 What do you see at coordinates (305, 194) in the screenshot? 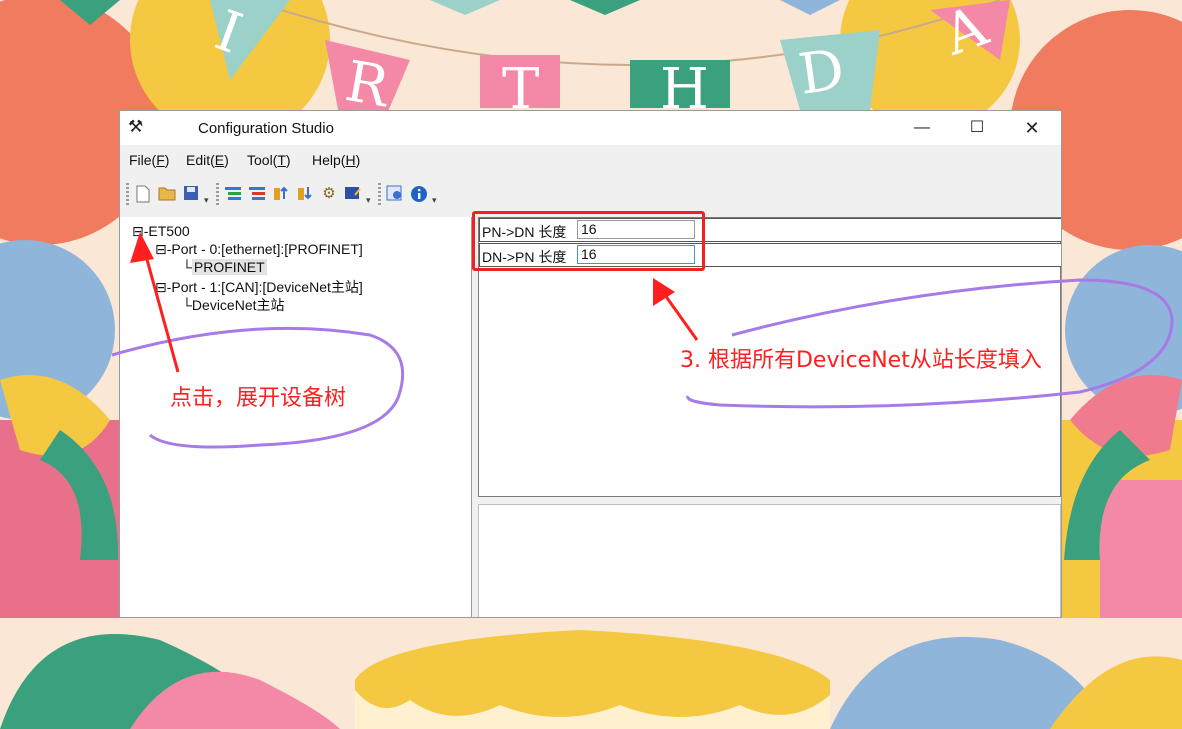
I see `download-icon` at bounding box center [305, 194].